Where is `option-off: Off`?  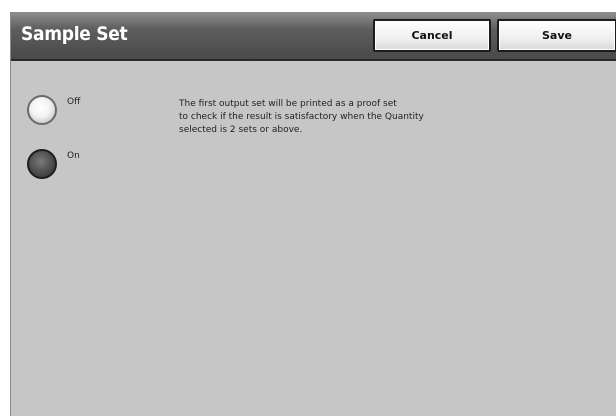 option-off: Off is located at coordinates (53, 110).